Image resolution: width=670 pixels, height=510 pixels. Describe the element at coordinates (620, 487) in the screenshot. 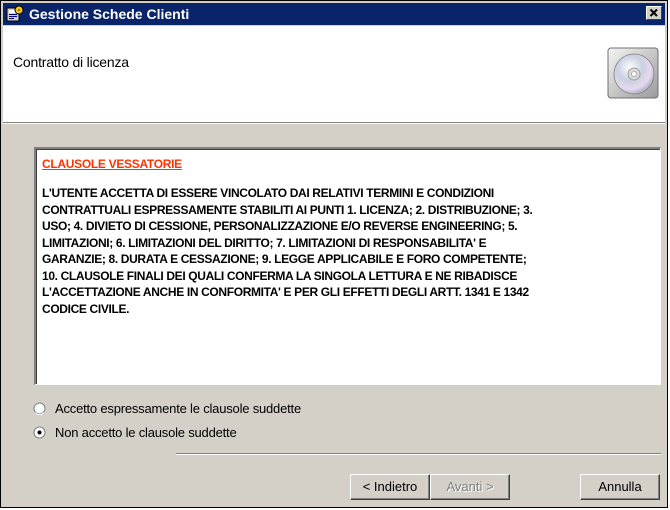

I see `cancel-button: Annulla` at that location.